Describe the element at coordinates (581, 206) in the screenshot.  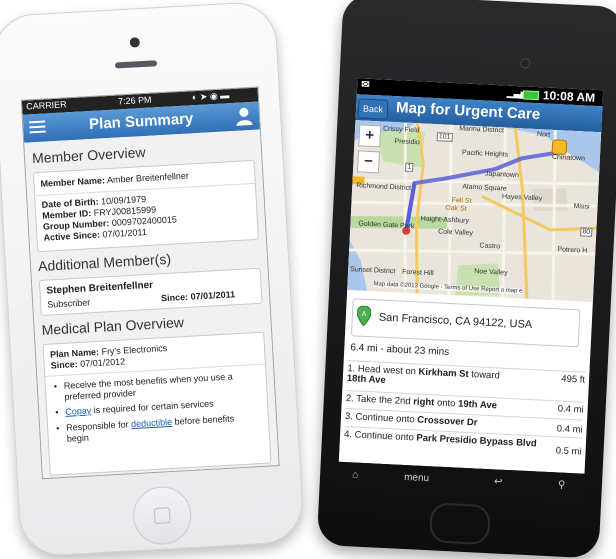
I see `map-label: Missi` at that location.